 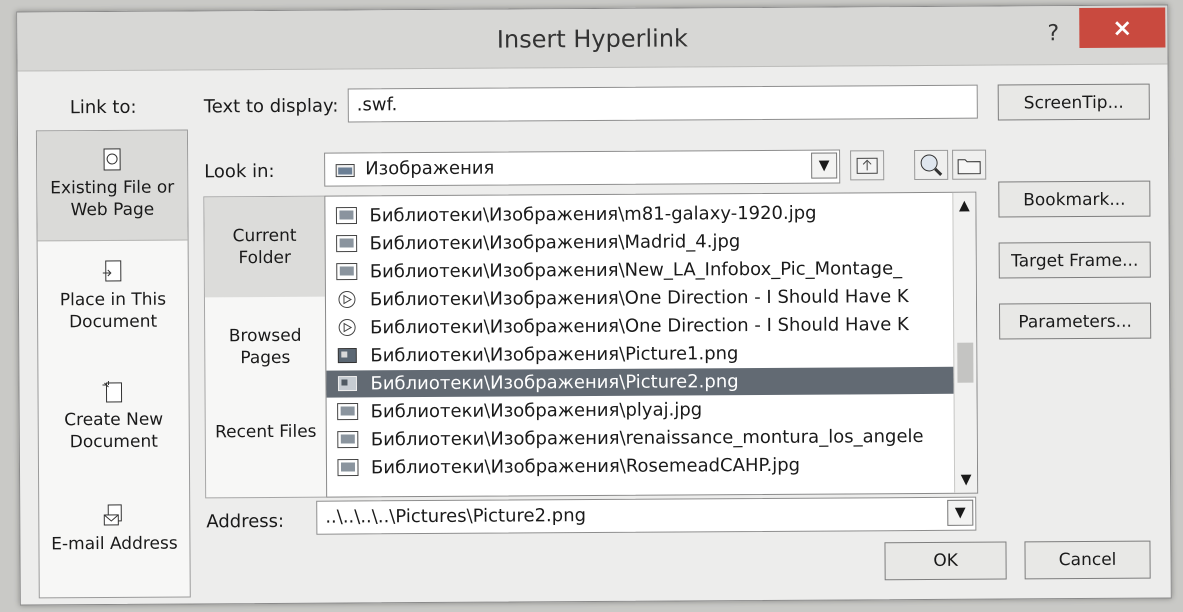 I want to click on link-to-create-new-document: Create New Document, so click(x=113, y=423).